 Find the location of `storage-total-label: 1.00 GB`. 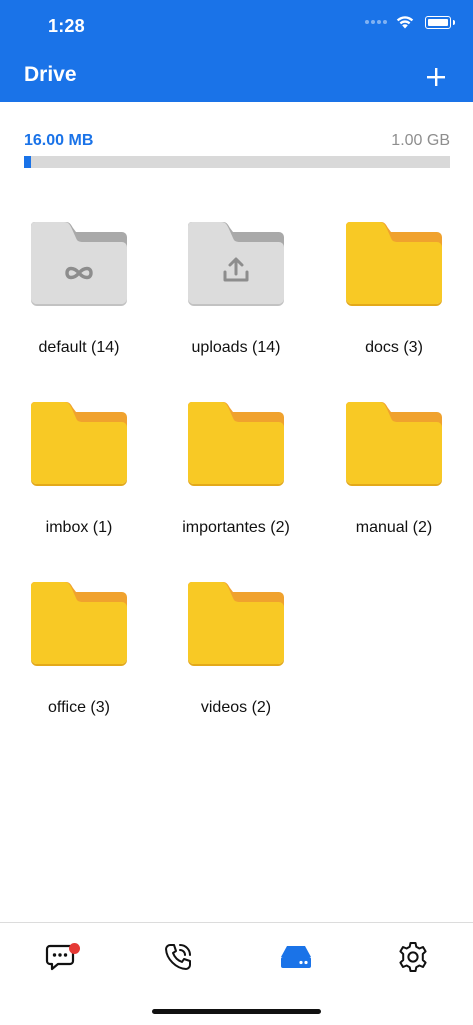

storage-total-label: 1.00 GB is located at coordinates (420, 140).